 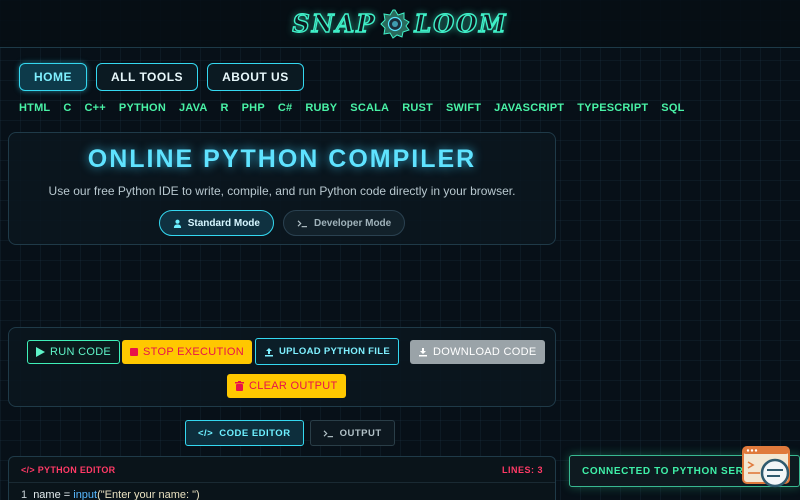 I want to click on top-bar: SNAP LOOM, so click(x=400, y=24).